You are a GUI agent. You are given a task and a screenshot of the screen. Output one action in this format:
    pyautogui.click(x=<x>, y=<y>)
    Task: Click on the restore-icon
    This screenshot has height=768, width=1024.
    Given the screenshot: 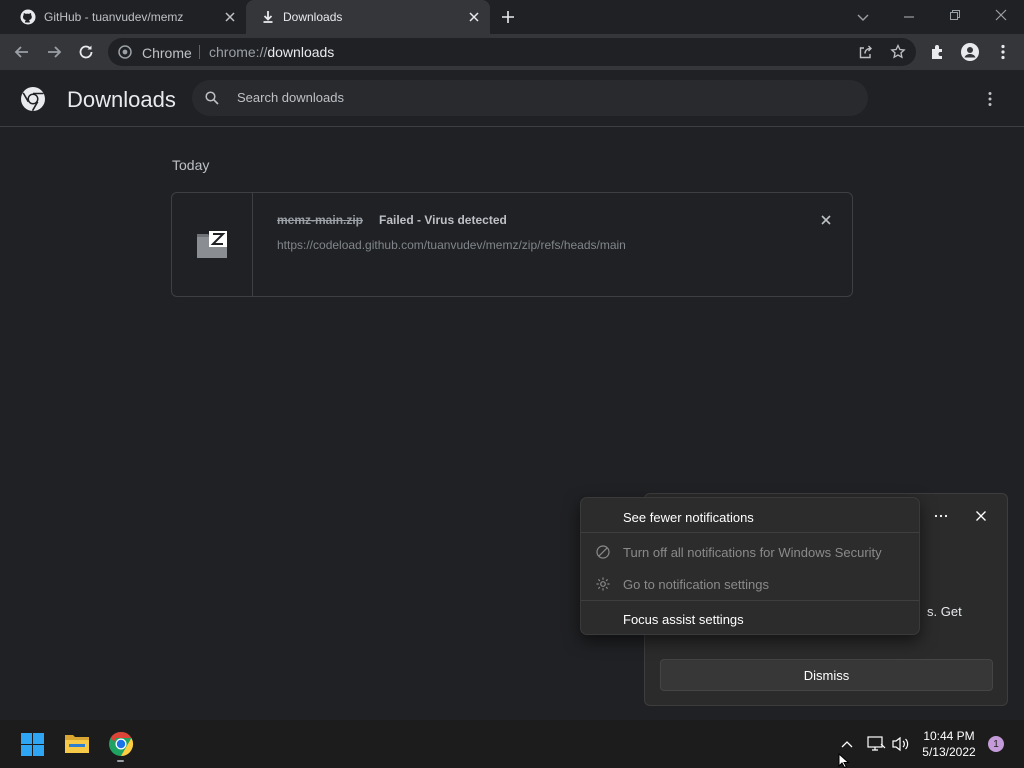 What is the action you would take?
    pyautogui.click(x=955, y=15)
    